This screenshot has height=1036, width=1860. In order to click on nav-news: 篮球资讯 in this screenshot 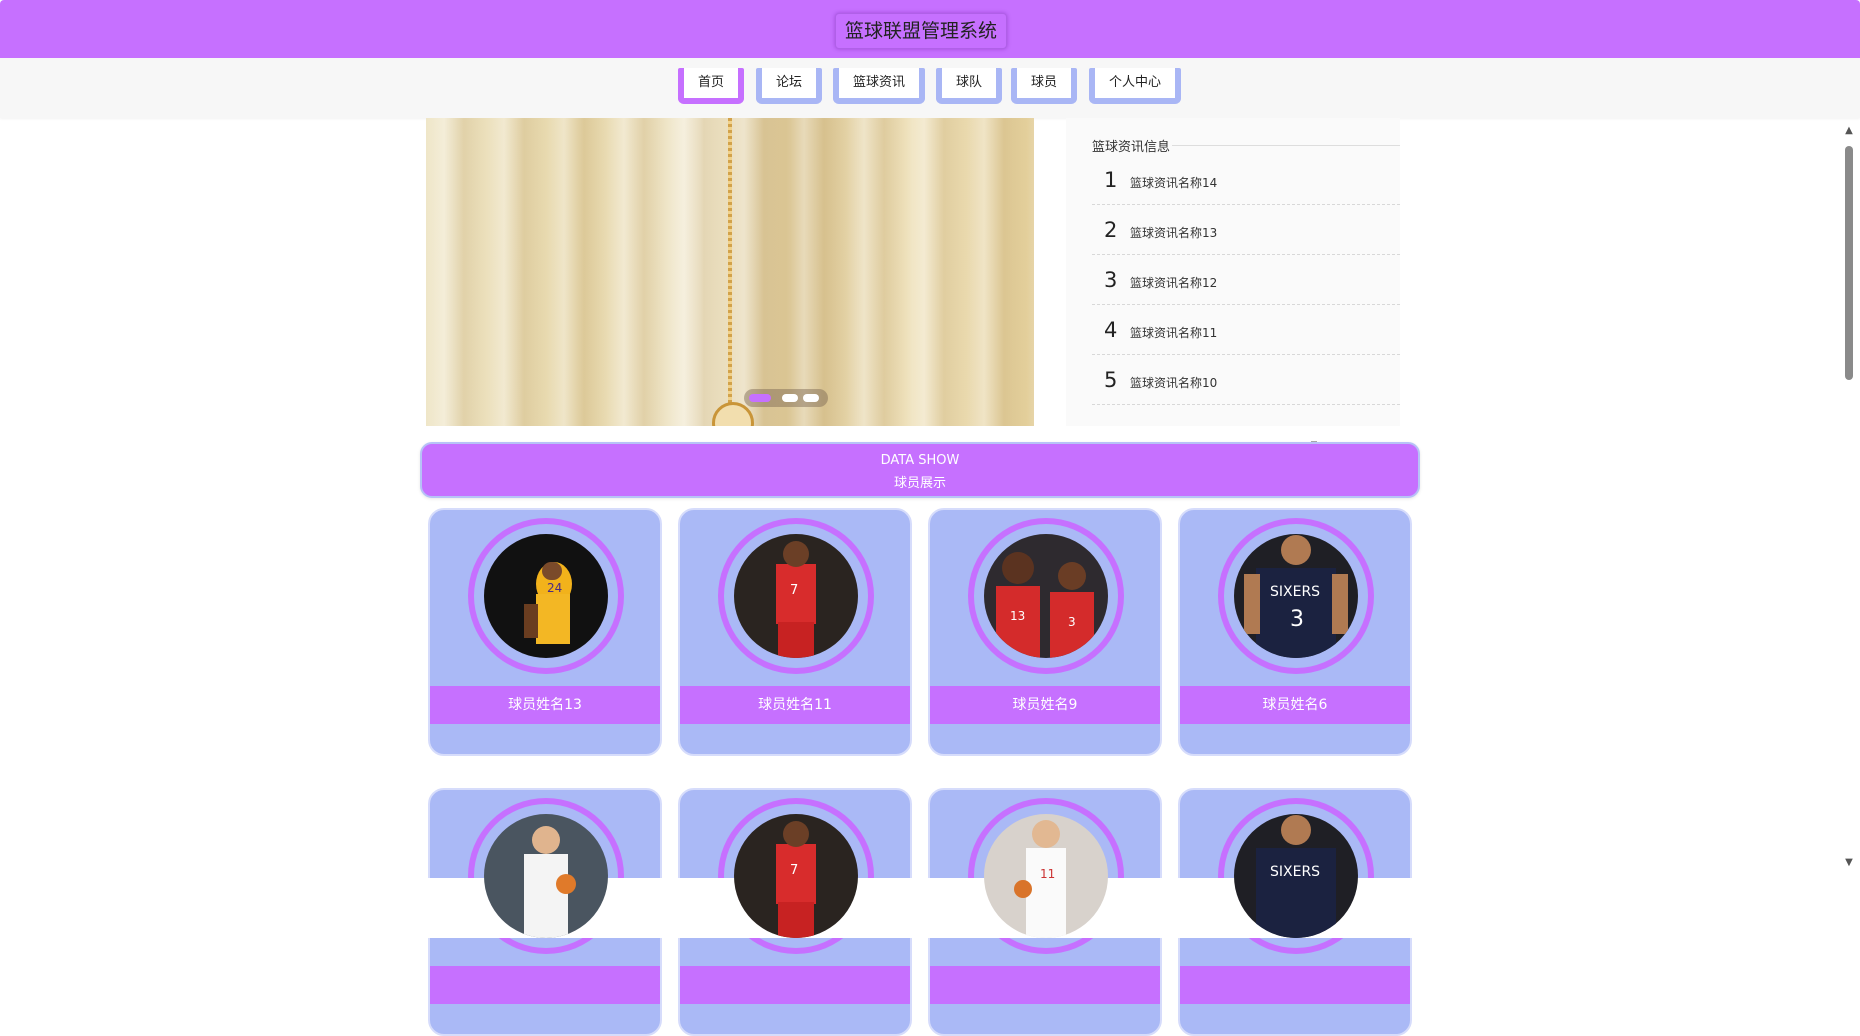, I will do `click(879, 86)`.